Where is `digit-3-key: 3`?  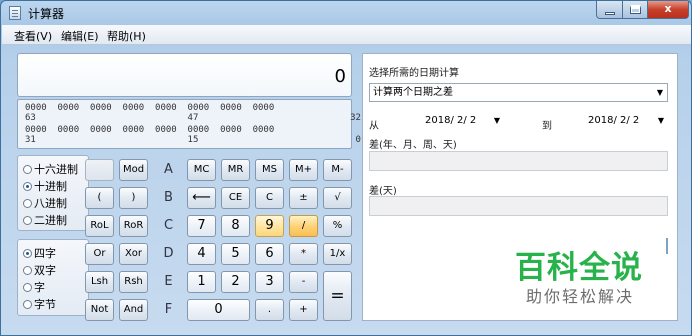 digit-3-key: 3 is located at coordinates (269, 282).